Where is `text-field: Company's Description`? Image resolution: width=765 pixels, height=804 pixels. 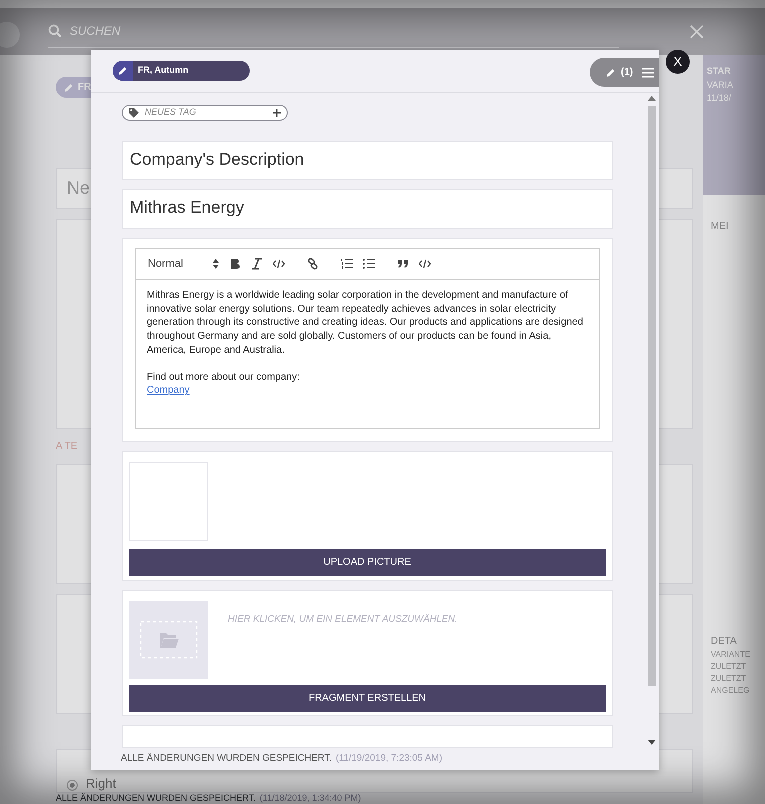
text-field: Company's Description is located at coordinates (367, 160).